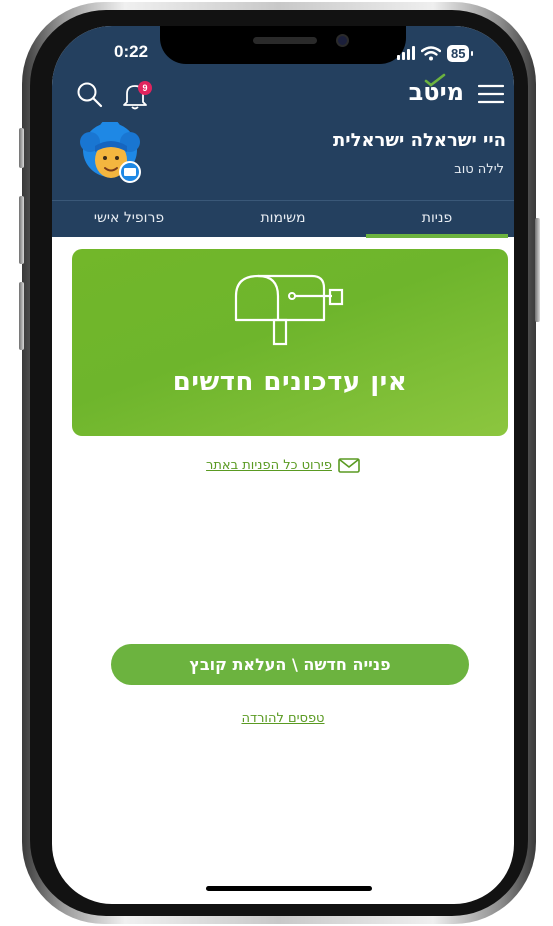  I want to click on power-button, so click(537, 270).